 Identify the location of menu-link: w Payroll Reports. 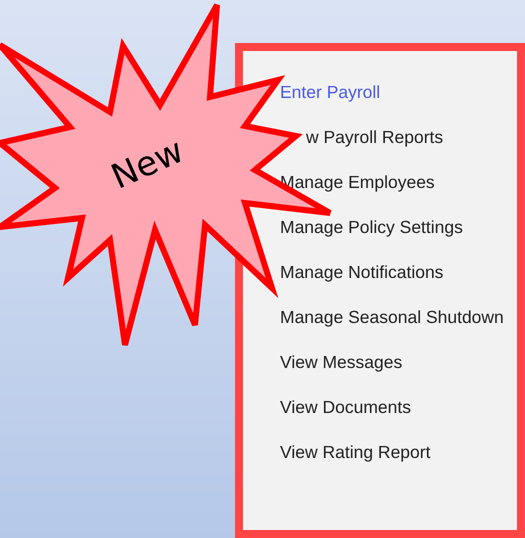
(375, 137).